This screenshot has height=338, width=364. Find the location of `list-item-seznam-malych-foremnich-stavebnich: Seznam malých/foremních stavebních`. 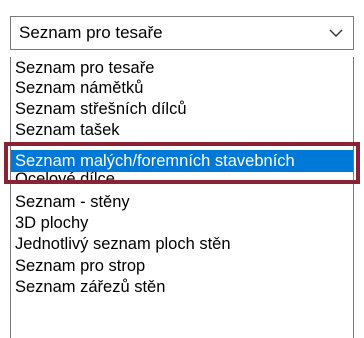

list-item-seznam-malych-foremnich-stavebnich: Seznam malých/foremních stavebních is located at coordinates (182, 161).